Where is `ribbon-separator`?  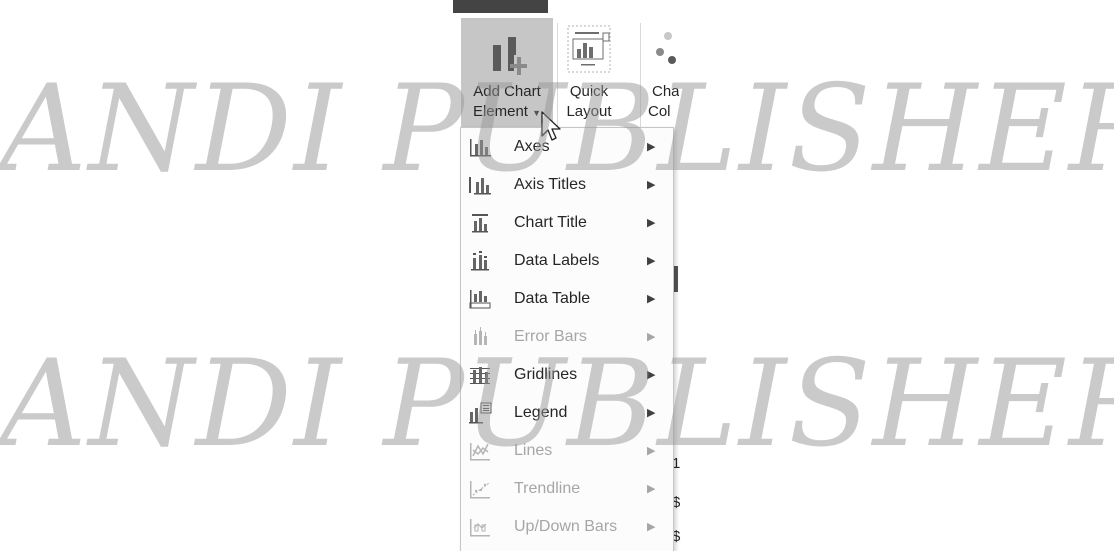
ribbon-separator is located at coordinates (640, 77).